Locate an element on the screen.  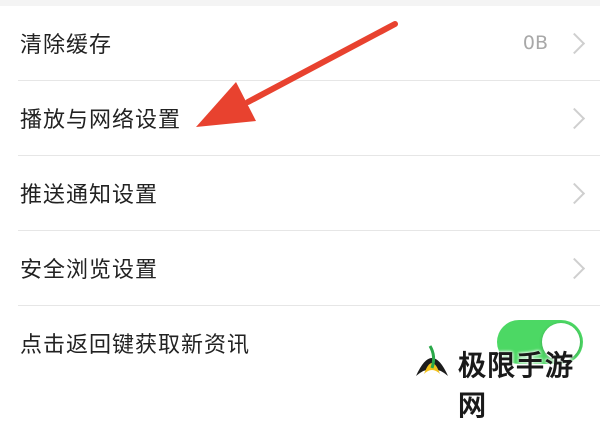
watermark: 极限手游网 is located at coordinates (504, 380).